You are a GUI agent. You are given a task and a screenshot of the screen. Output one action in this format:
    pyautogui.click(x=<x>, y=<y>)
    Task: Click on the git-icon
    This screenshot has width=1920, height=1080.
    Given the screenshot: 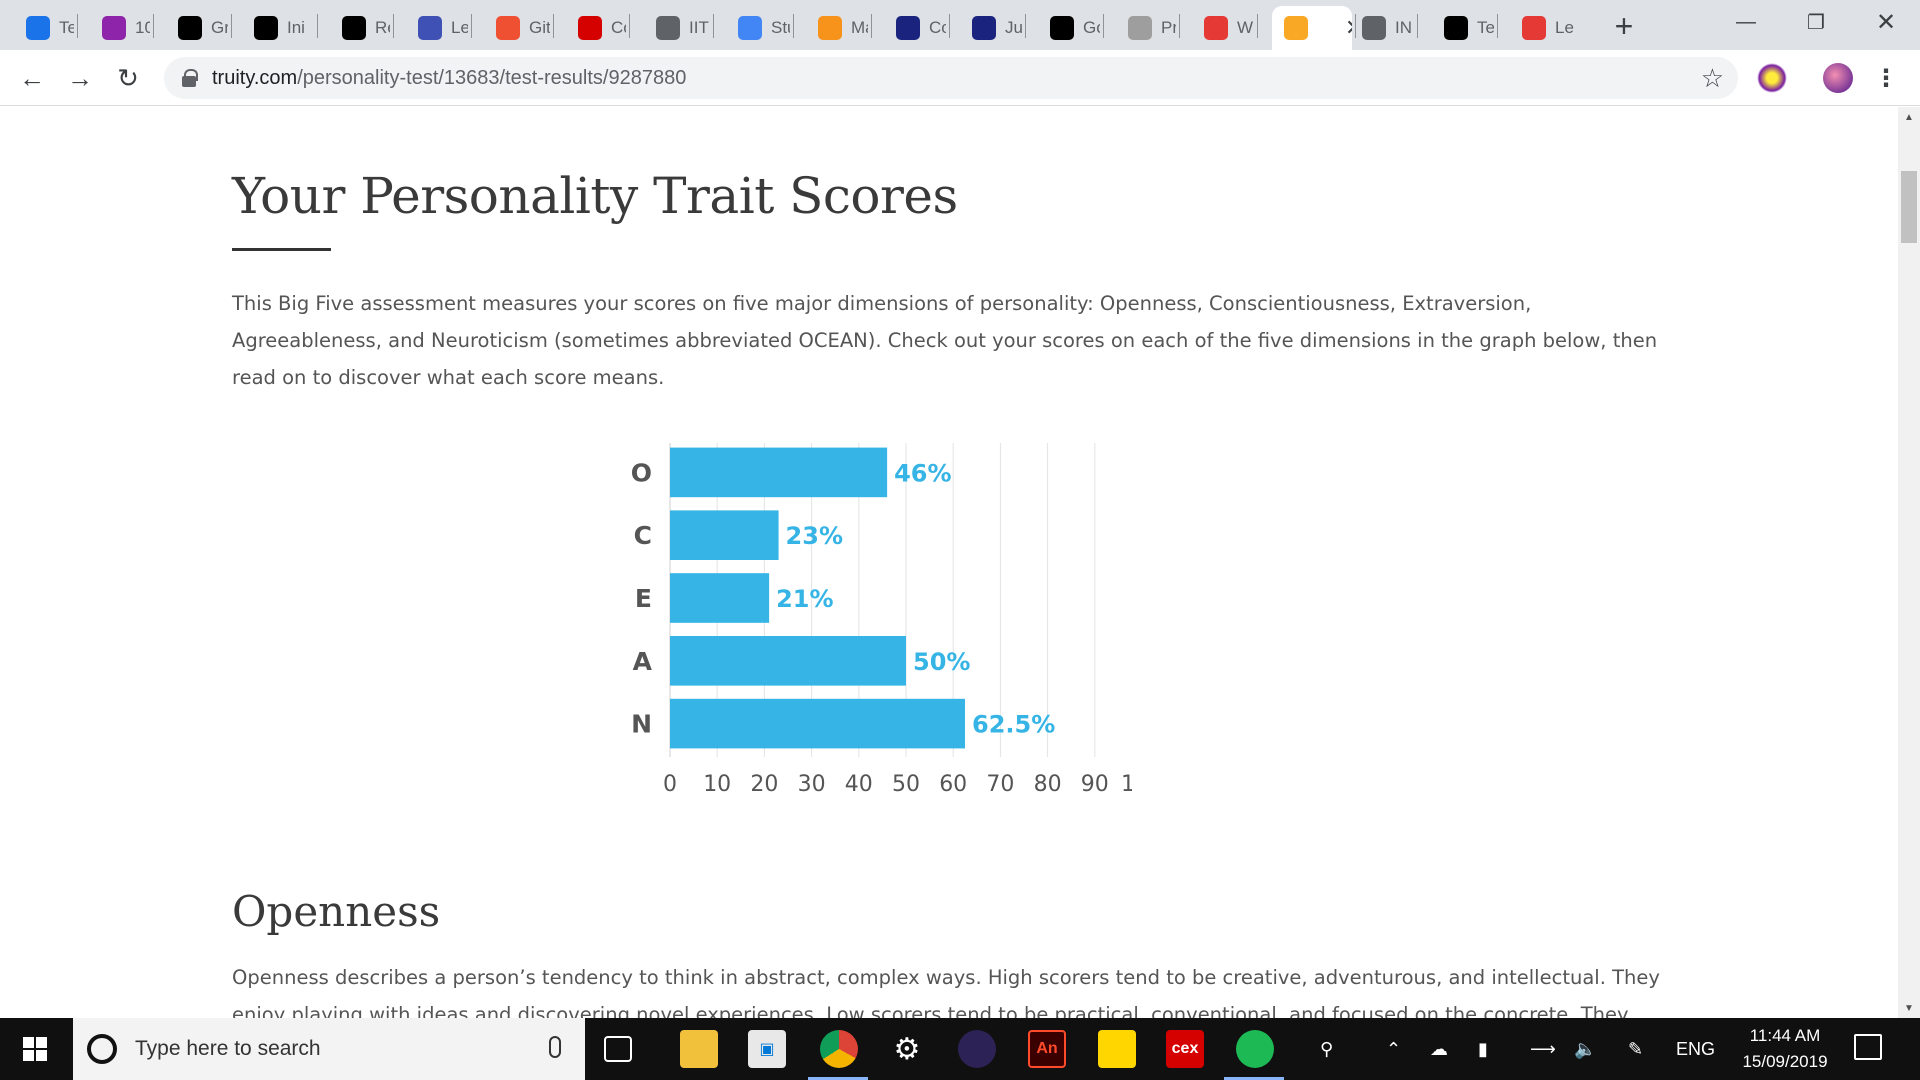 What is the action you would take?
    pyautogui.click(x=508, y=28)
    